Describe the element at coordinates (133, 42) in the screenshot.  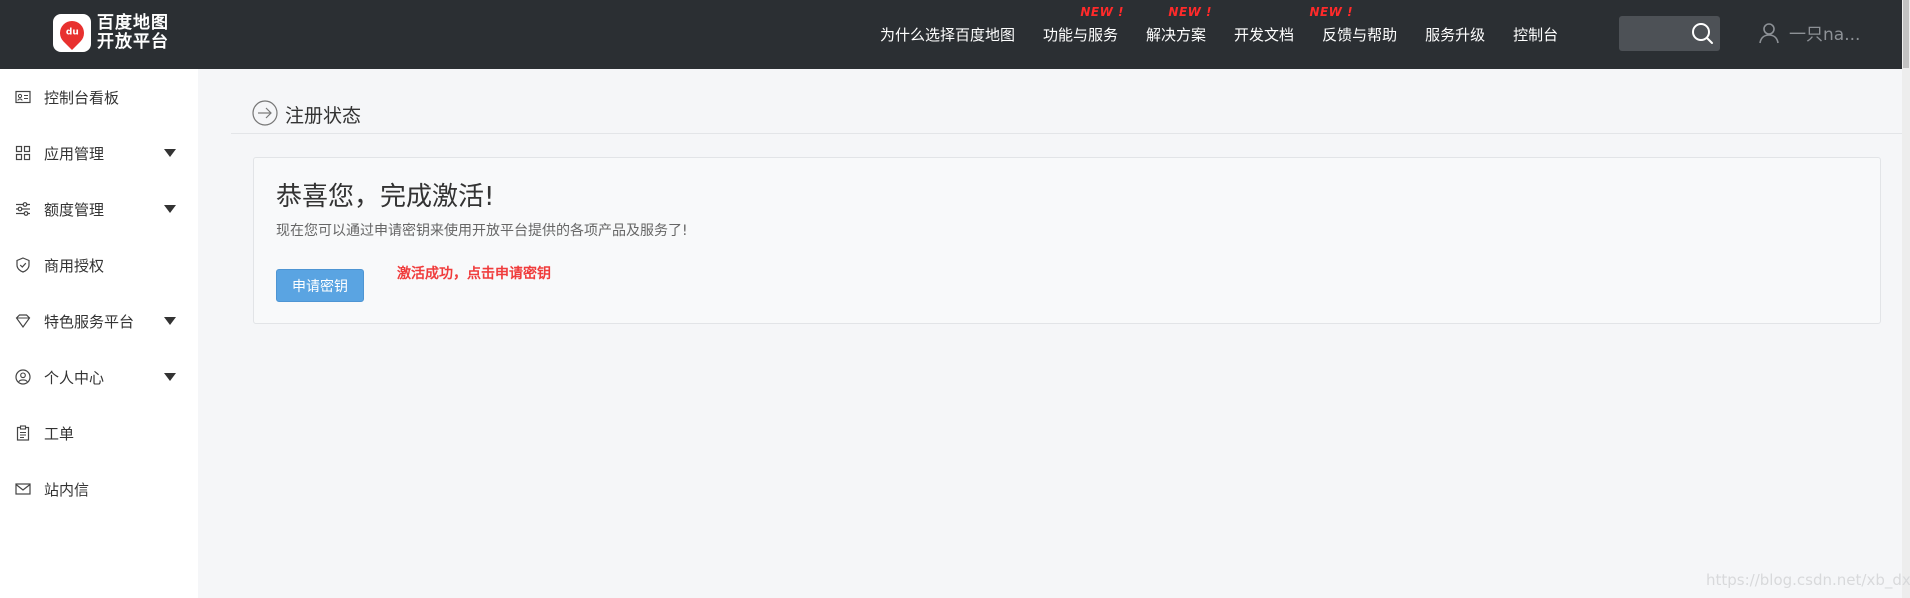
I see `logo-line-2: 开放平台` at that location.